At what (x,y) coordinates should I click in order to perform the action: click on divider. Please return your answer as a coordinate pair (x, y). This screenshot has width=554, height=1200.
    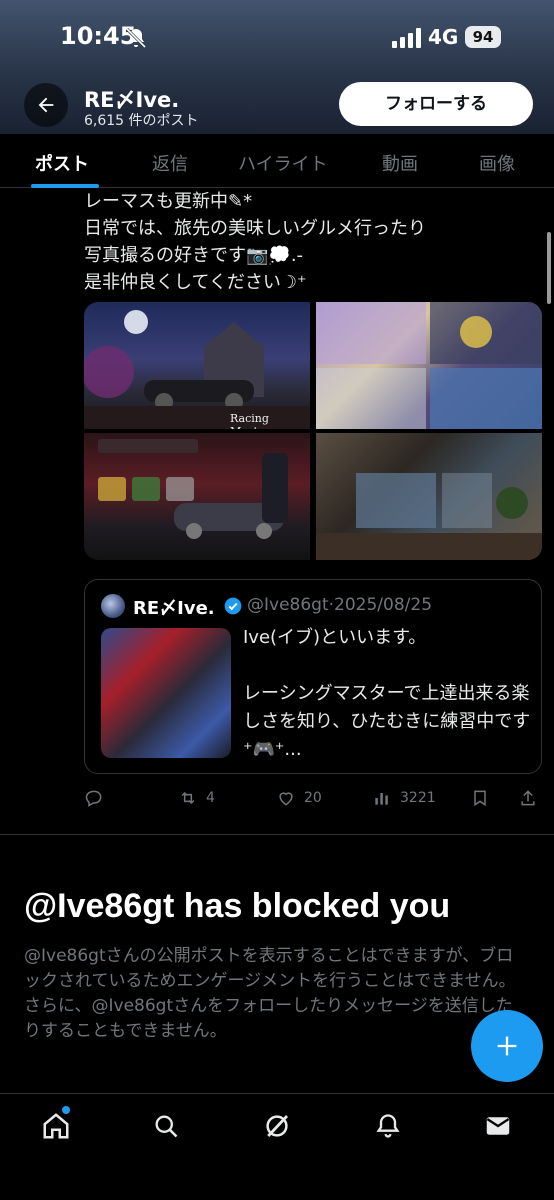
    Looking at the image, I should click on (277, 834).